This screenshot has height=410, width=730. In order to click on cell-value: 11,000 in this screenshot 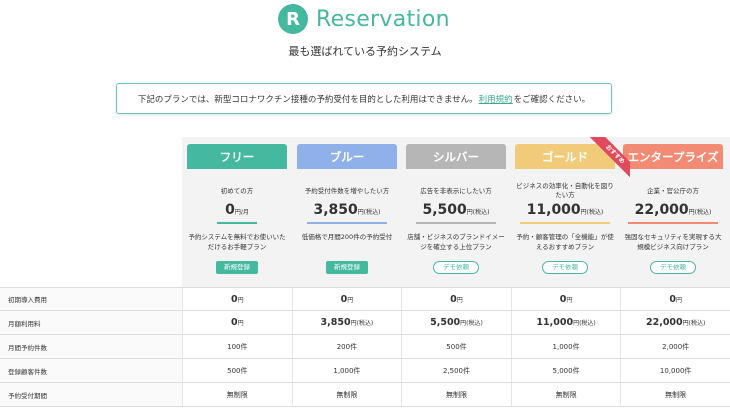, I will do `click(555, 322)`.